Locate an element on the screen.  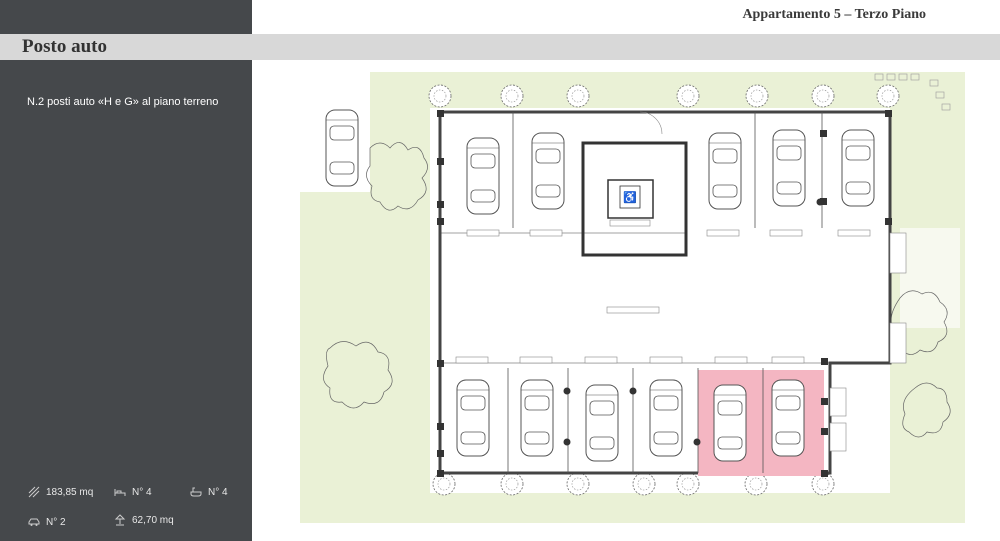
stat-area: 183,85 mq is located at coordinates (60, 492).